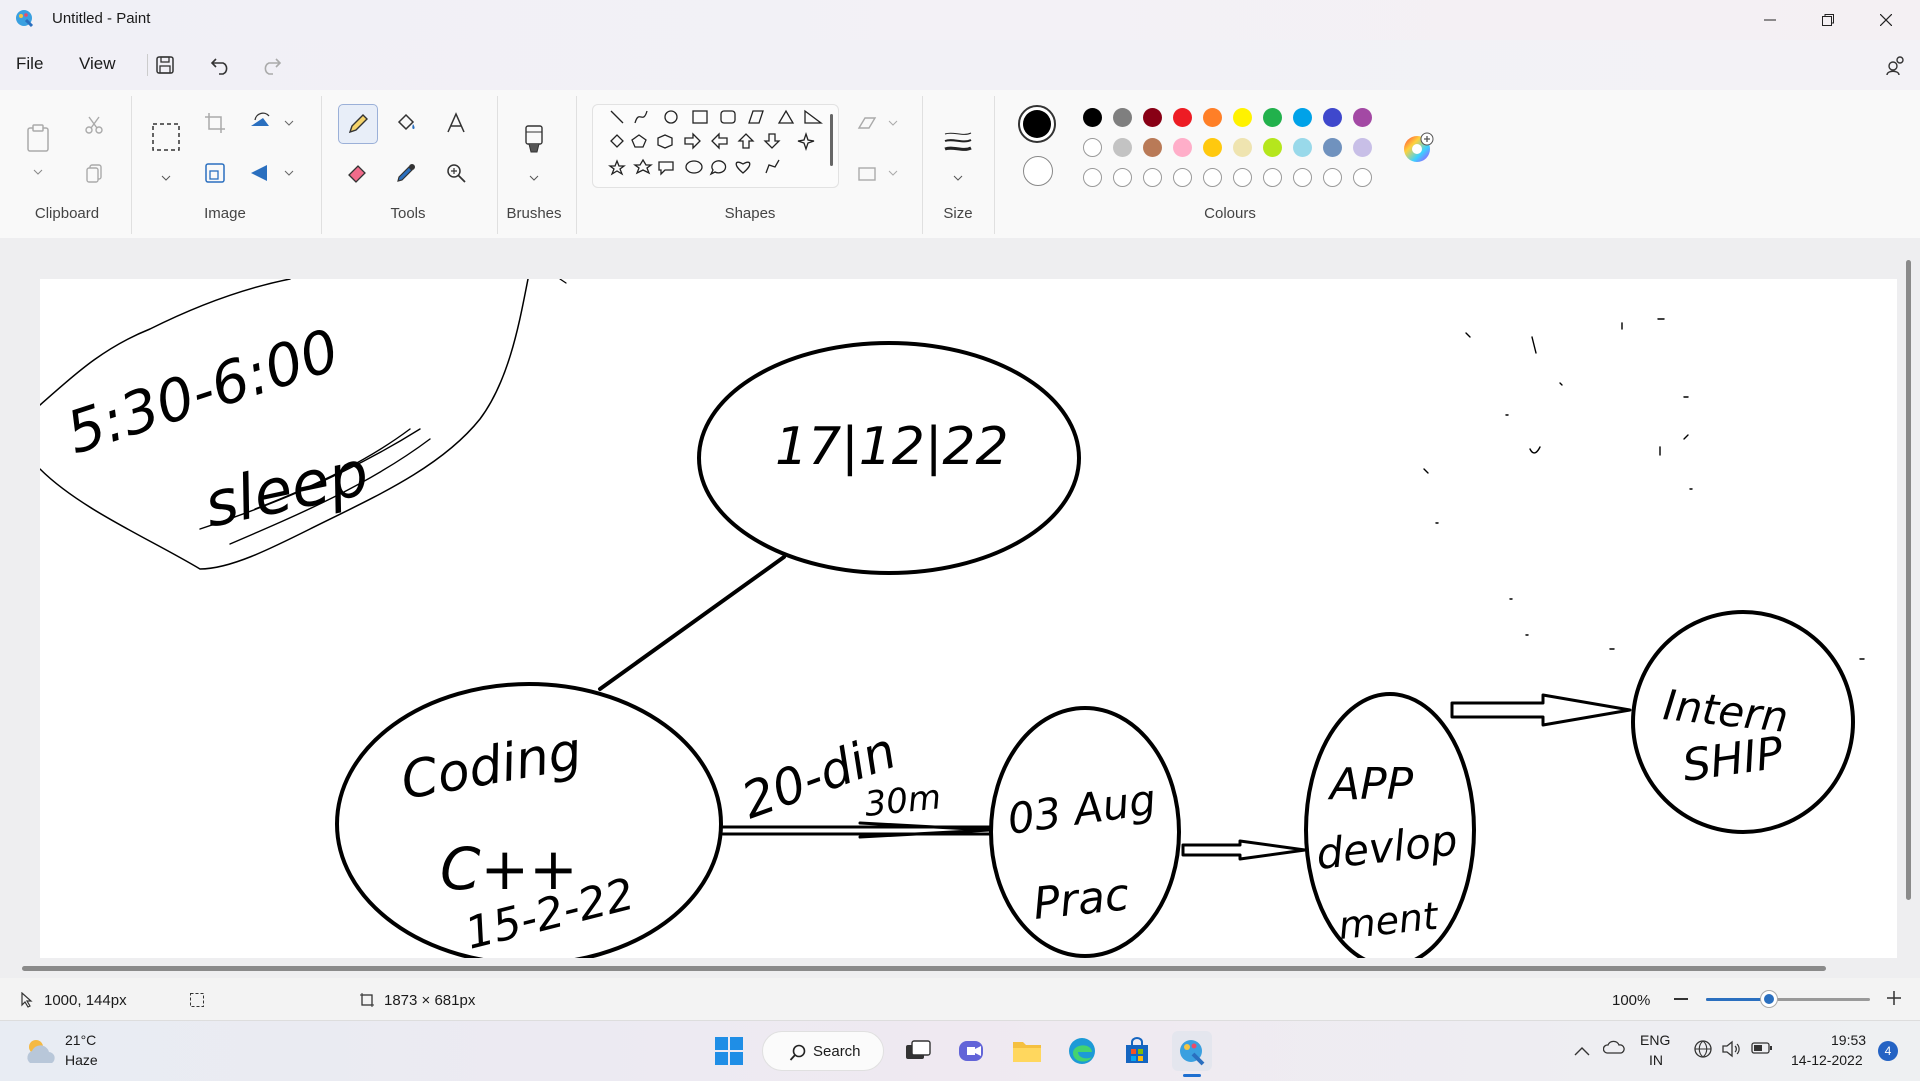  I want to click on ment-text: ment, so click(1389, 921).